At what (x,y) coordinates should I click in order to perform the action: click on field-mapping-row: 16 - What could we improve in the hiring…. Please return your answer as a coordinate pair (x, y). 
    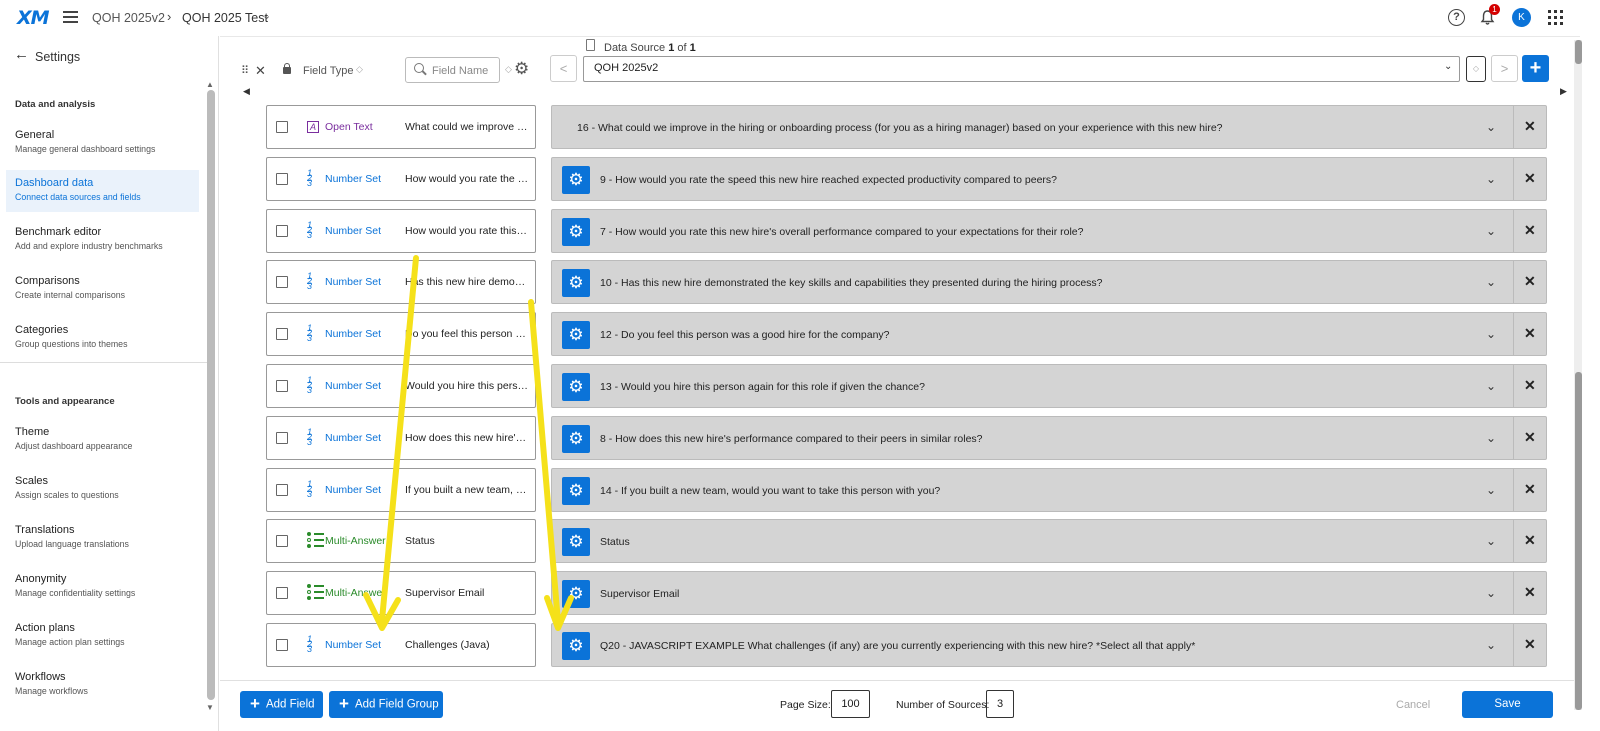
    Looking at the image, I should click on (1049, 127).